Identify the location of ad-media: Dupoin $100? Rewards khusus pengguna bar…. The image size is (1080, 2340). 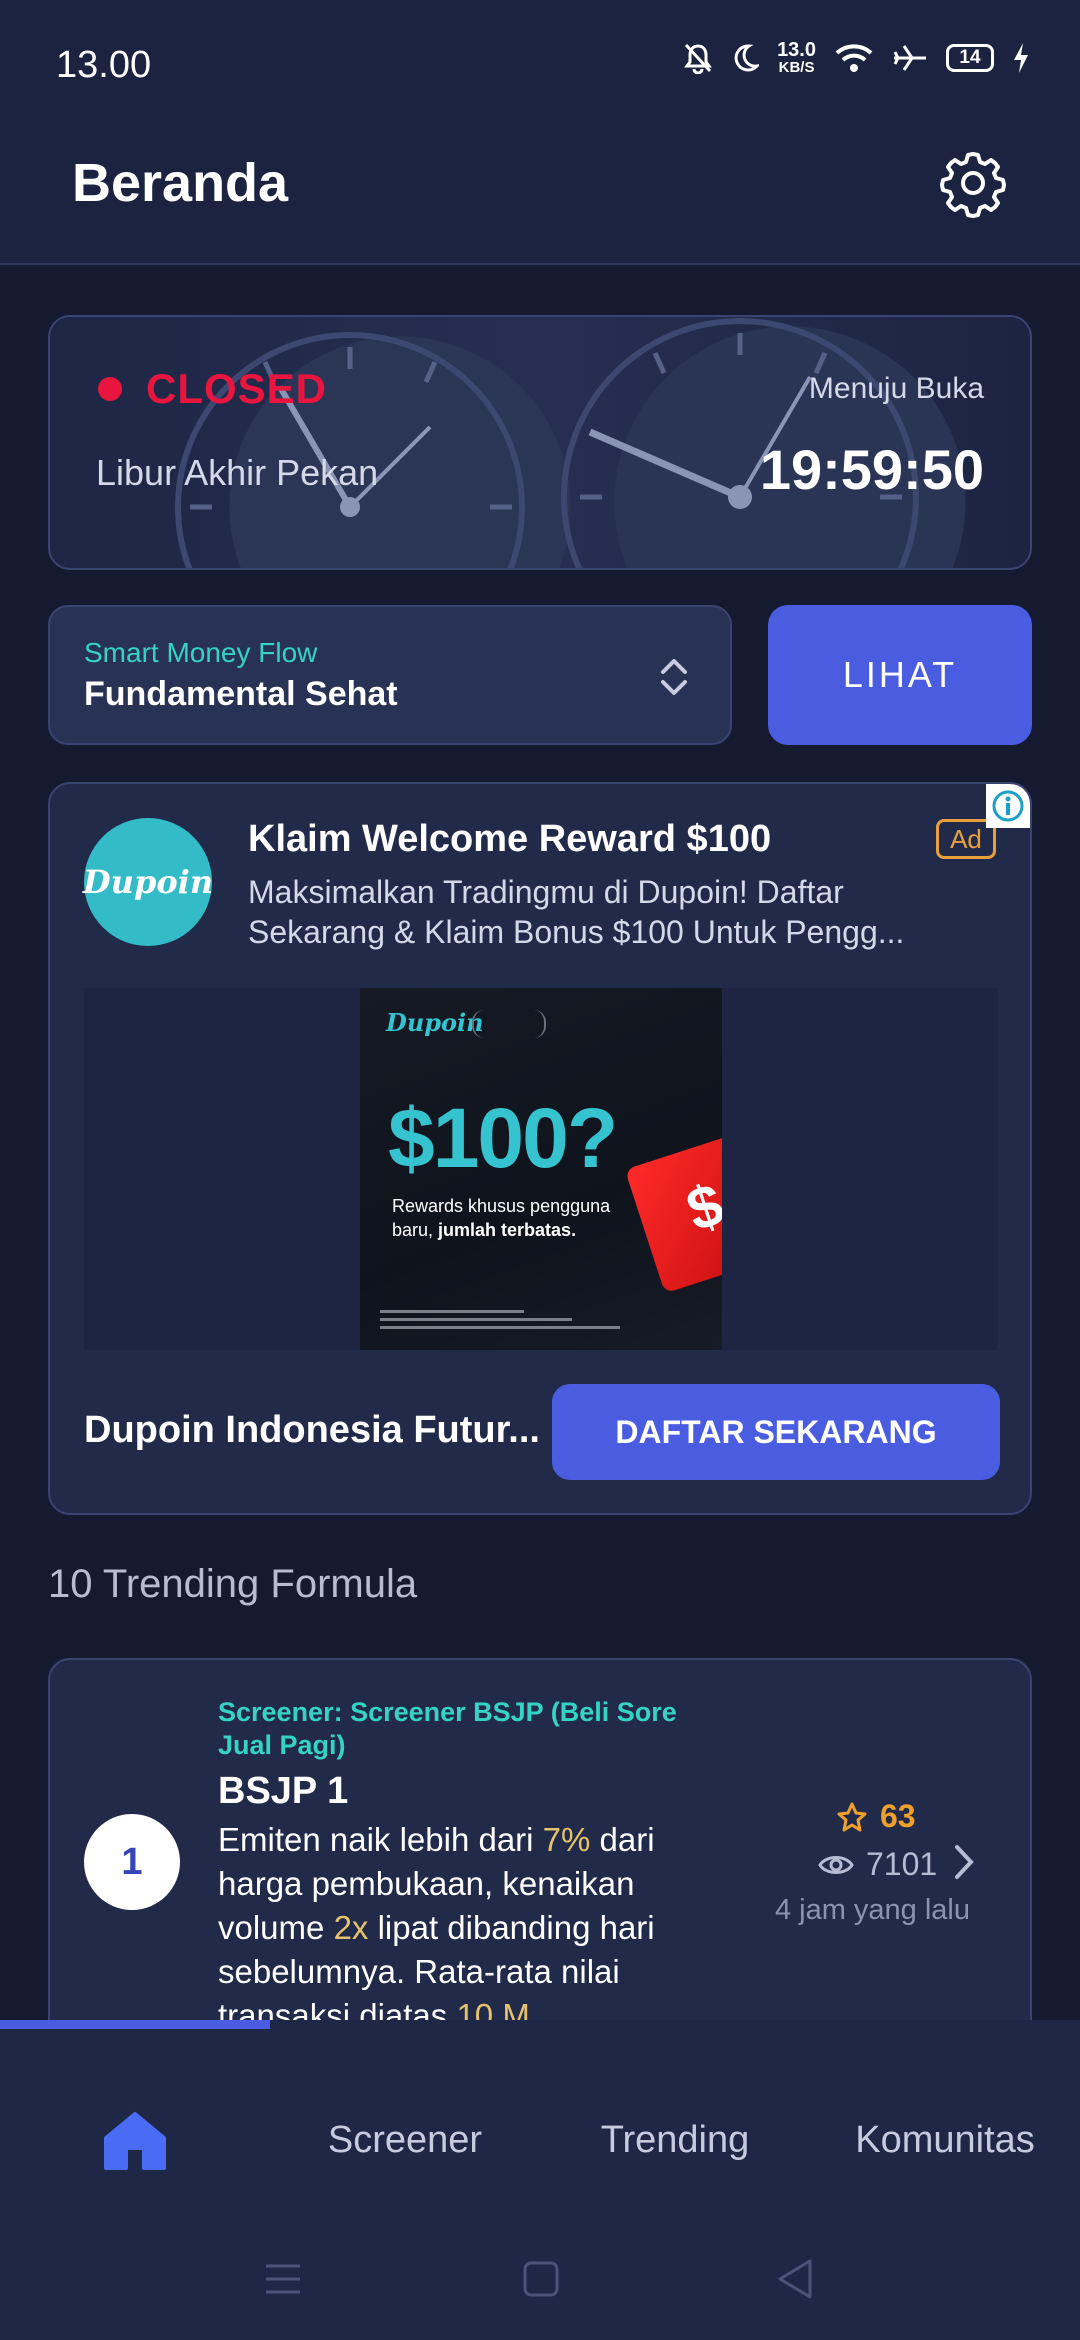
(541, 1169).